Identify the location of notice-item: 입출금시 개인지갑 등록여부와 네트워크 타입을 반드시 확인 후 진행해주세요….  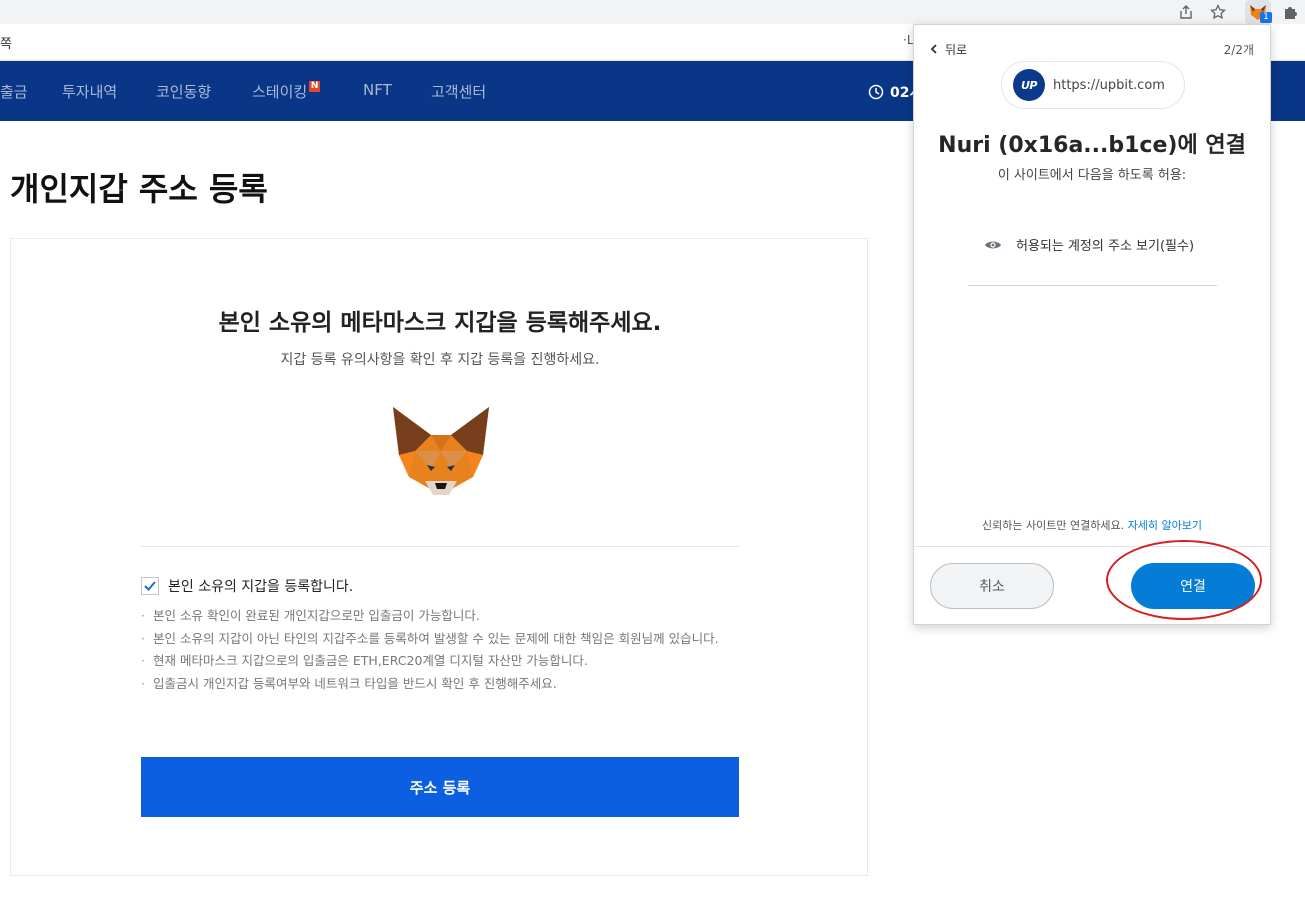
(441, 684).